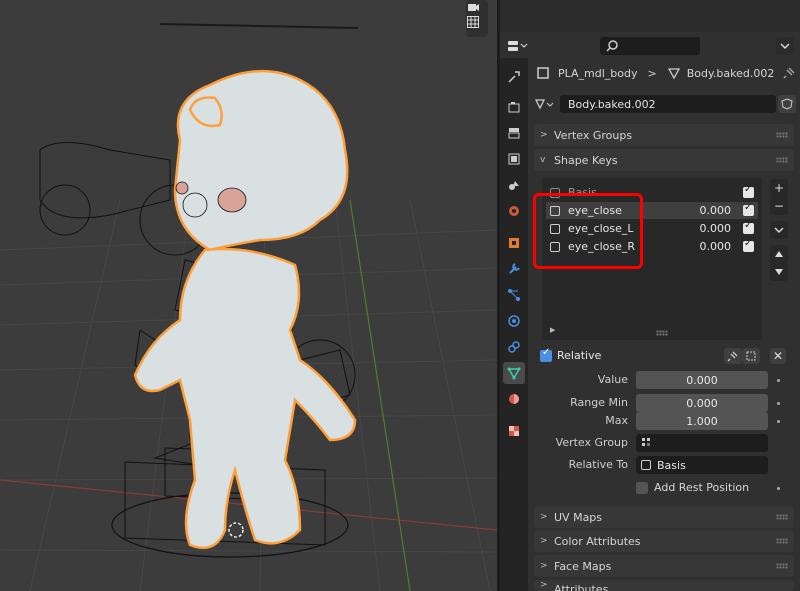 The image size is (800, 591). What do you see at coordinates (664, 566) in the screenshot?
I see `panel-face-maps: > Face Maps` at bounding box center [664, 566].